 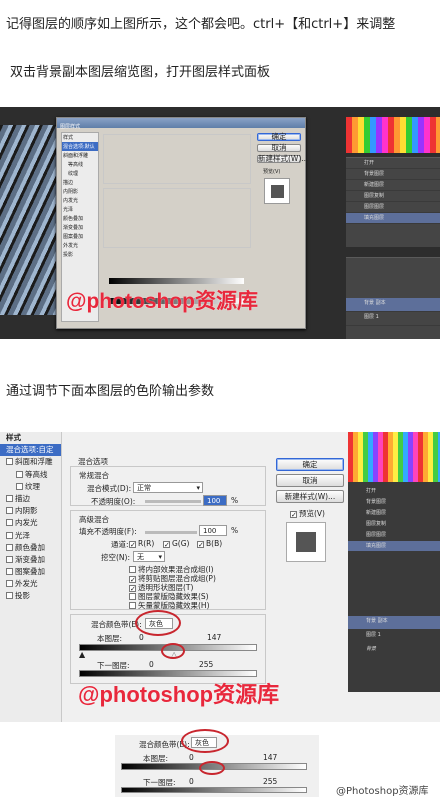 What do you see at coordinates (173, 651) in the screenshot?
I see `annotation-circle` at bounding box center [173, 651].